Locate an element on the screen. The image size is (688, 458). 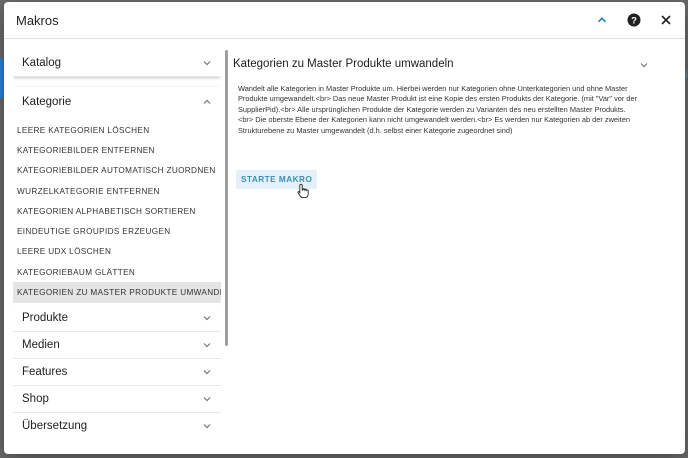
accordion-label: Übersetzung is located at coordinates (55, 425).